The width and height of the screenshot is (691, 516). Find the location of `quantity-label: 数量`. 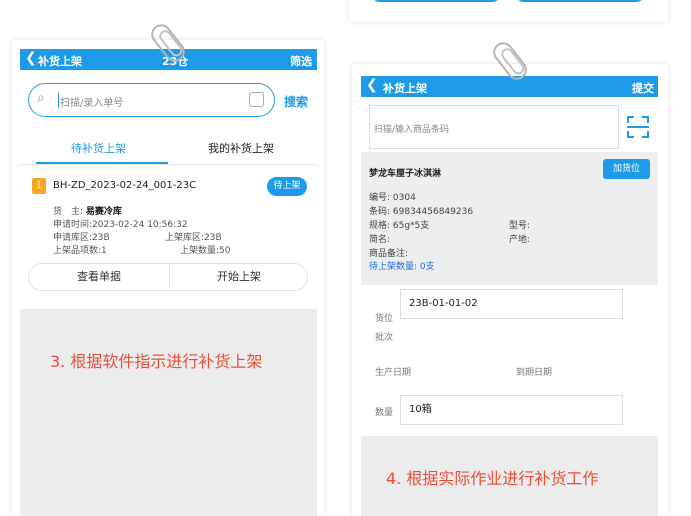

quantity-label: 数量 is located at coordinates (384, 413).